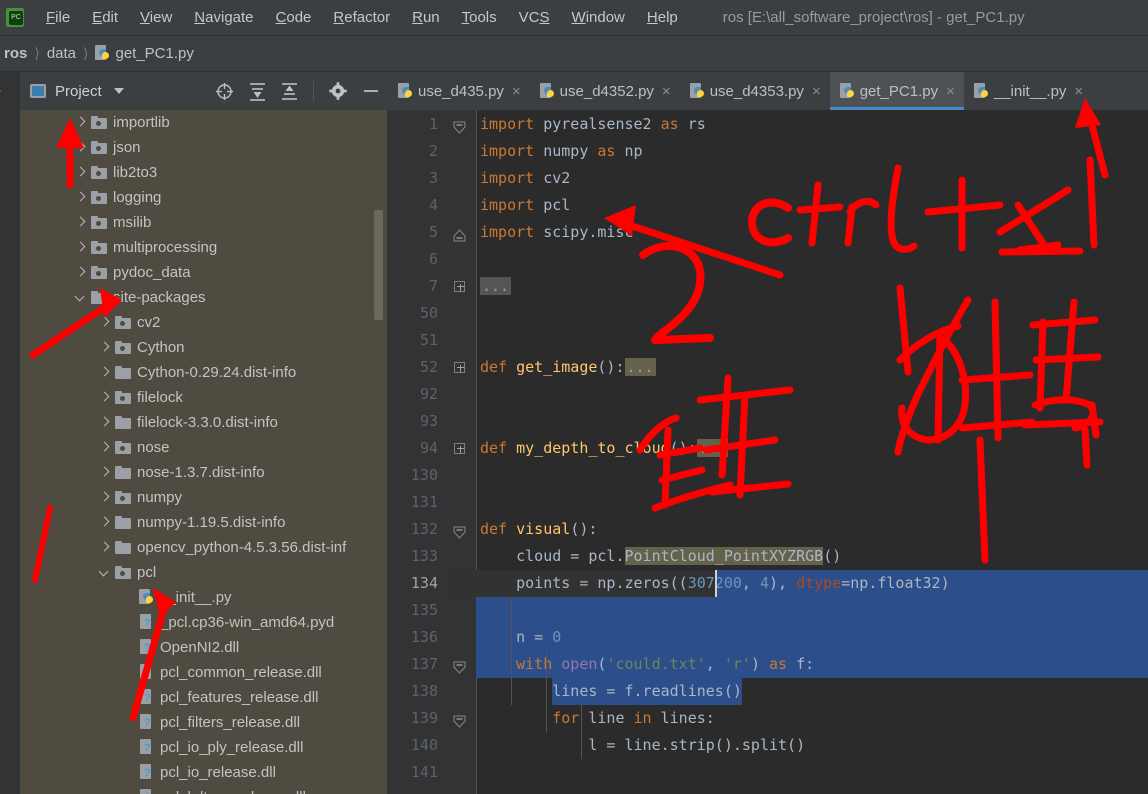  Describe the element at coordinates (459, 234) in the screenshot. I see `fold-region-end-icon` at that location.